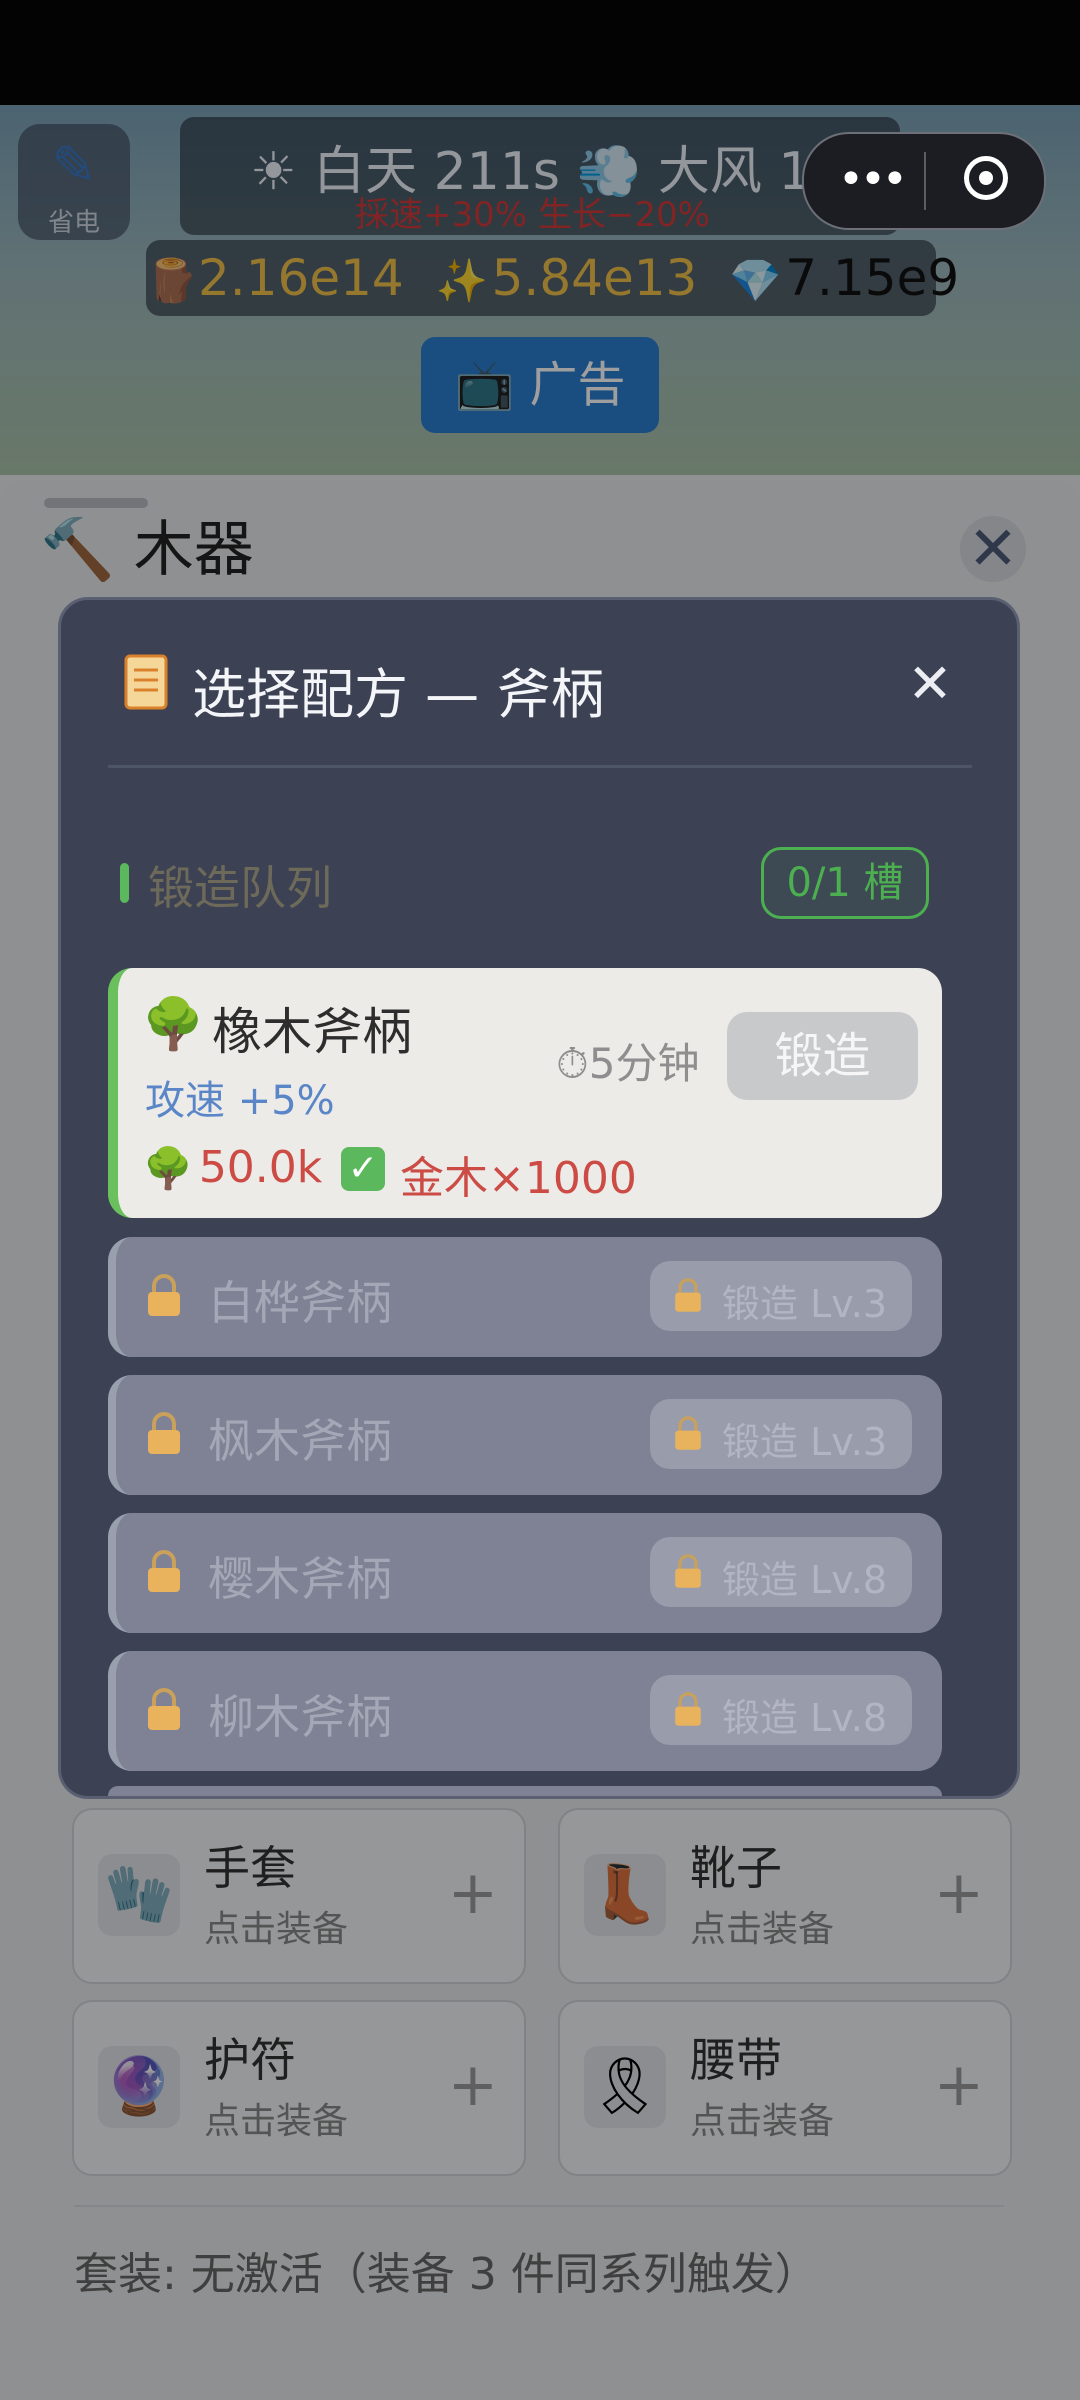 This screenshot has height=2400, width=1080. I want to click on cost-wood-value: 50.0k, so click(260, 1167).